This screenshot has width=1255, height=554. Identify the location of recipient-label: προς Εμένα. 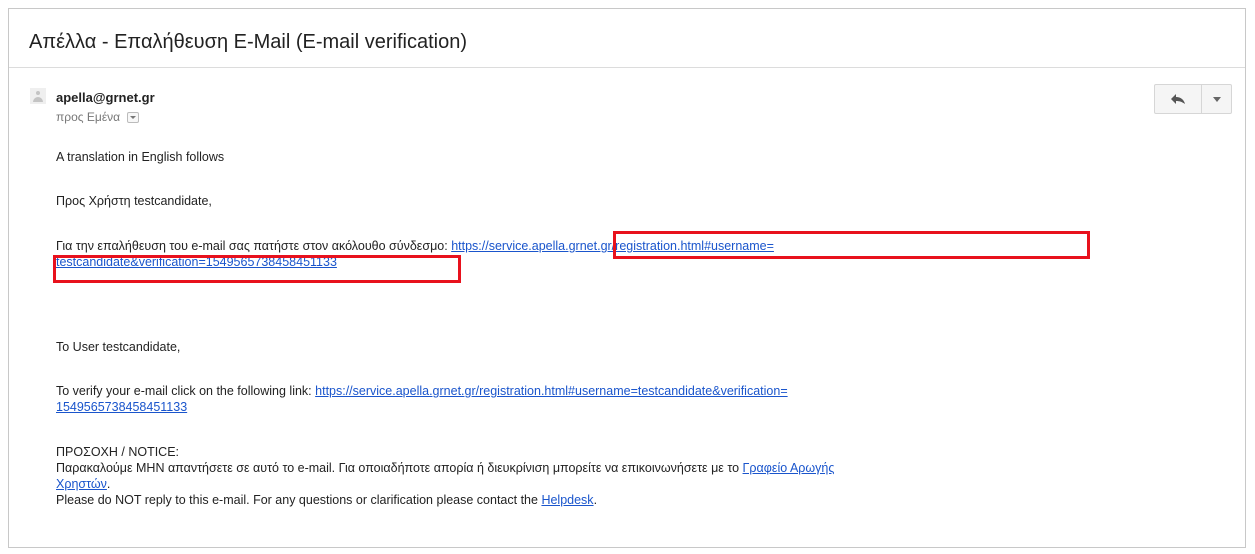
(88, 117).